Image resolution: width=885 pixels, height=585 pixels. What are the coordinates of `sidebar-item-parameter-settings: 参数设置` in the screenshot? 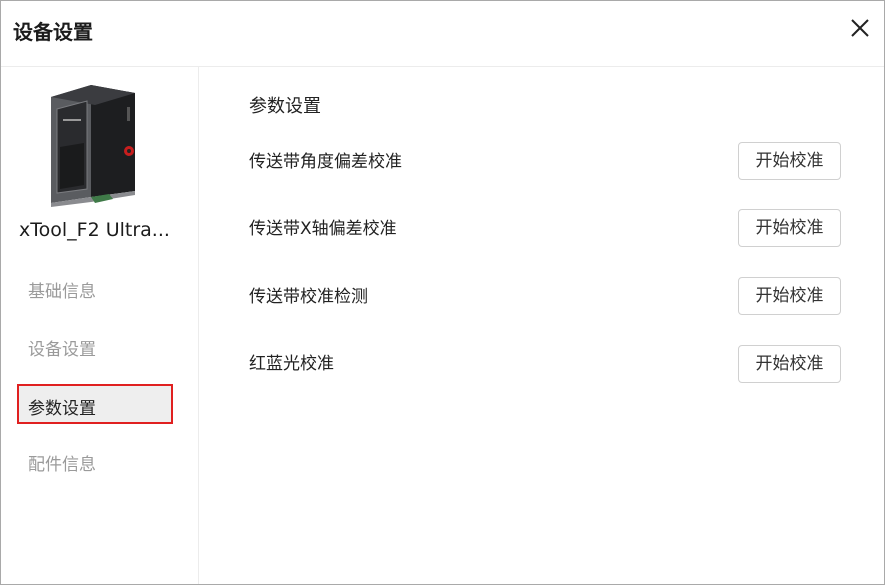 It's located at (95, 404).